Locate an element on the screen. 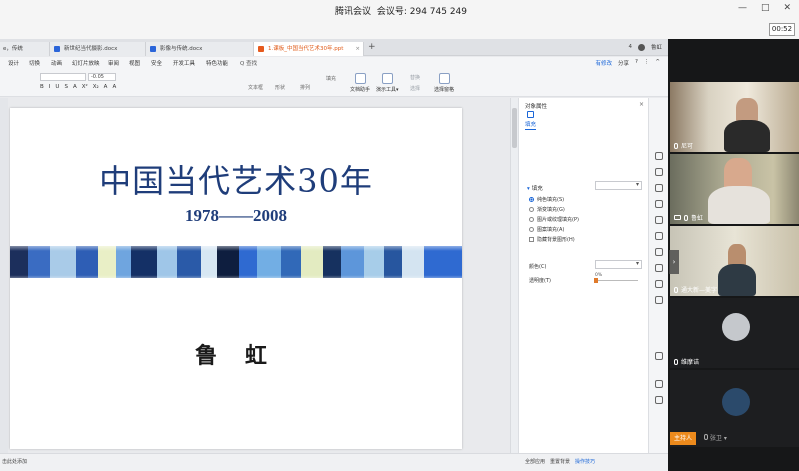 This screenshot has height=471, width=799. shape-button: 形状 is located at coordinates (280, 87).